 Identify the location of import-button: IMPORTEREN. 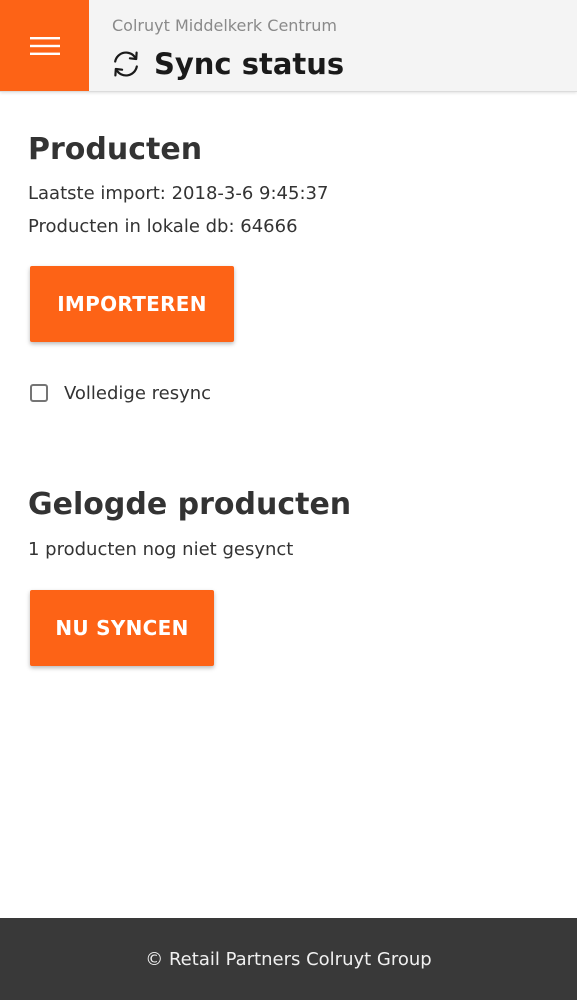
(132, 304).